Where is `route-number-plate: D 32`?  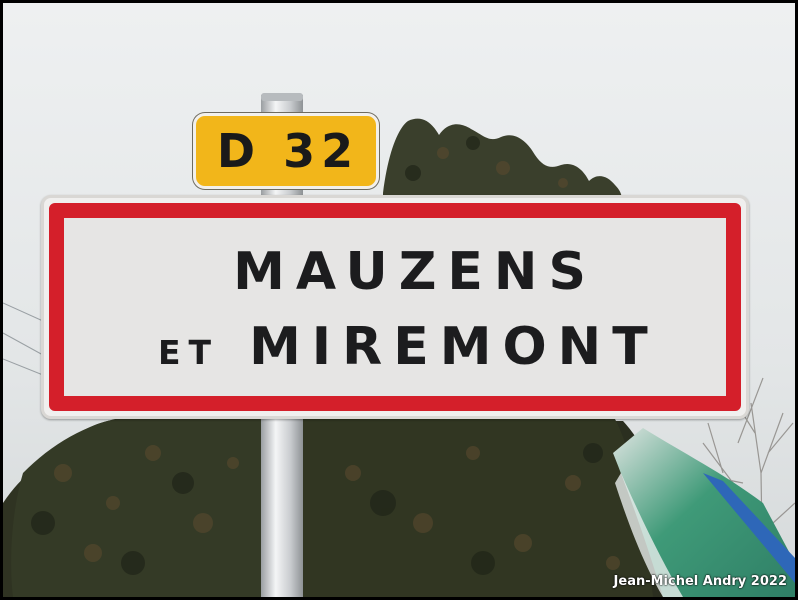 route-number-plate: D 32 is located at coordinates (286, 151).